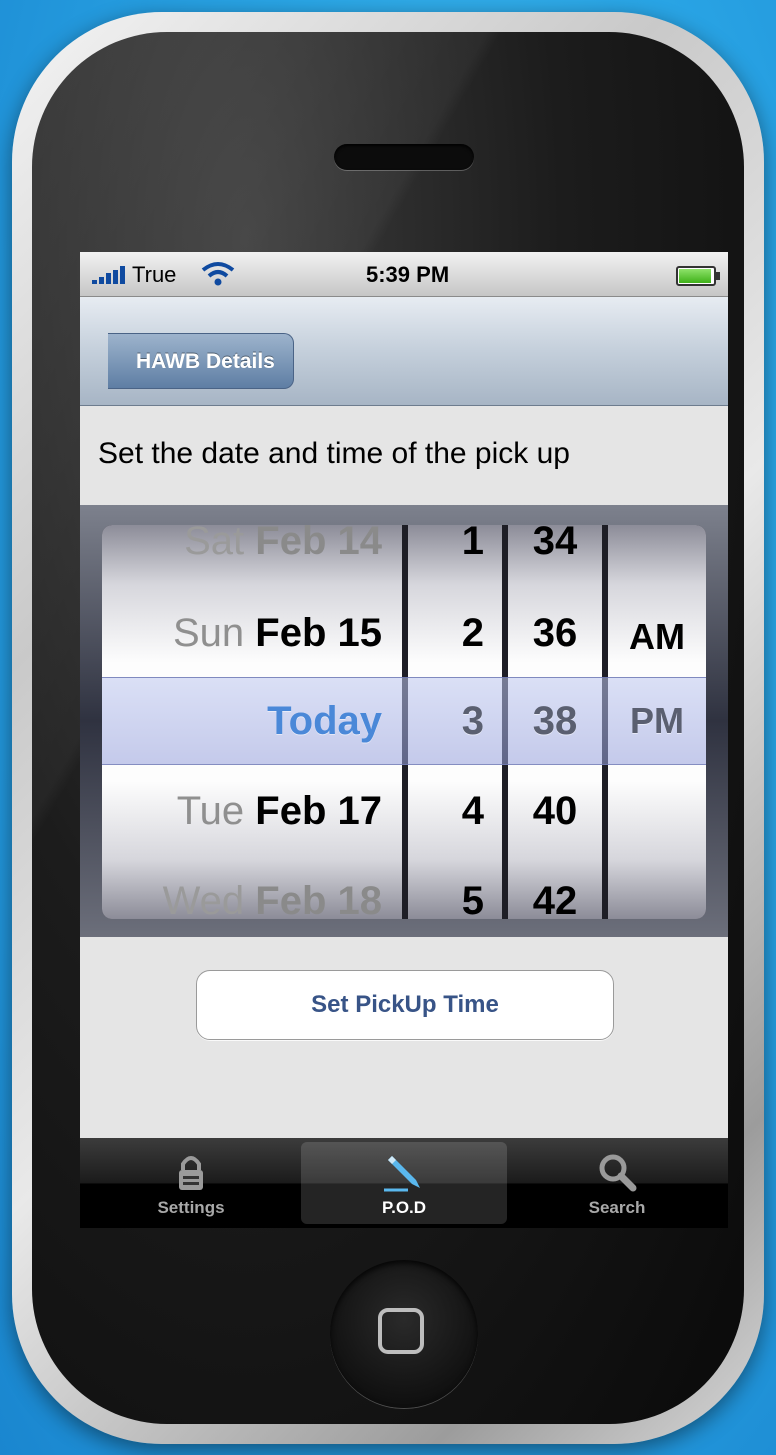 The image size is (776, 1455). I want to click on tab-settings: Settings, so click(191, 1183).